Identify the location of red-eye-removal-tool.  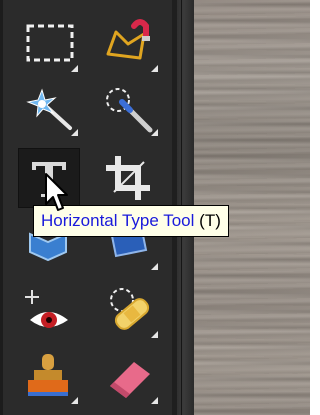
(49, 310).